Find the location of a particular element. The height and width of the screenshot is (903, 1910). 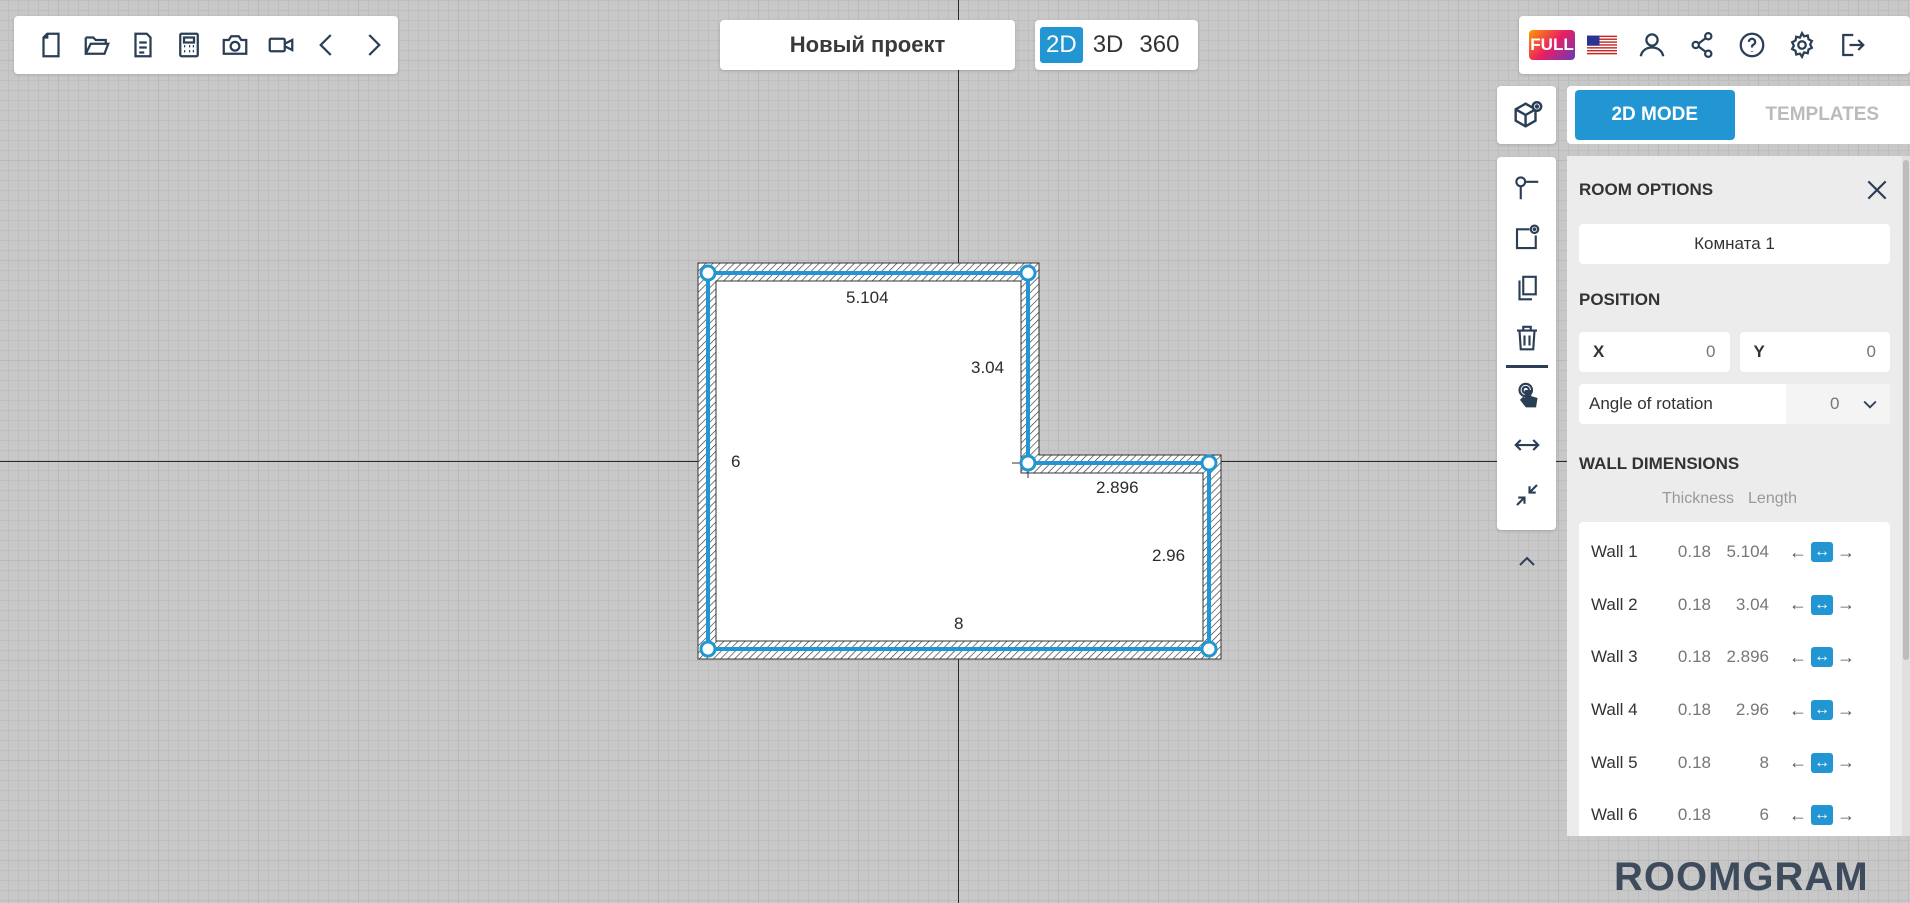

video-icon is located at coordinates (281, 45).